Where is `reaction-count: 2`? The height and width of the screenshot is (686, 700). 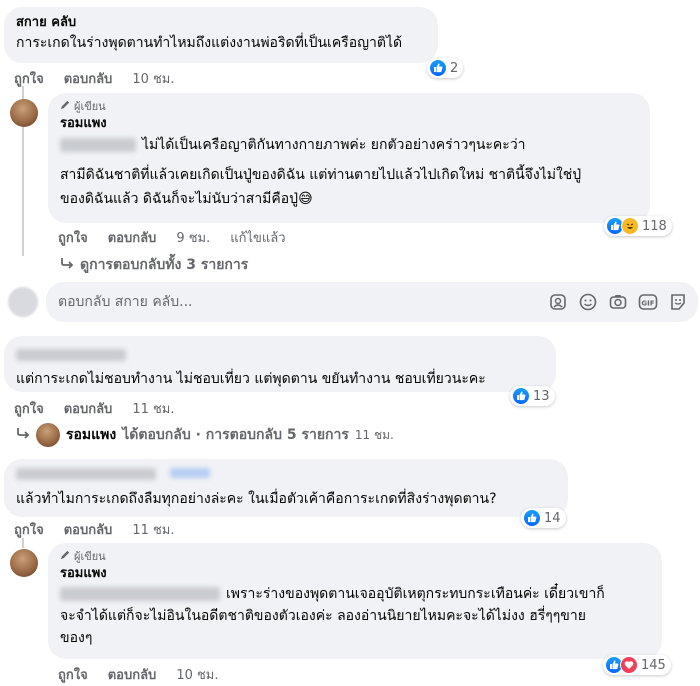
reaction-count: 2 is located at coordinates (445, 68).